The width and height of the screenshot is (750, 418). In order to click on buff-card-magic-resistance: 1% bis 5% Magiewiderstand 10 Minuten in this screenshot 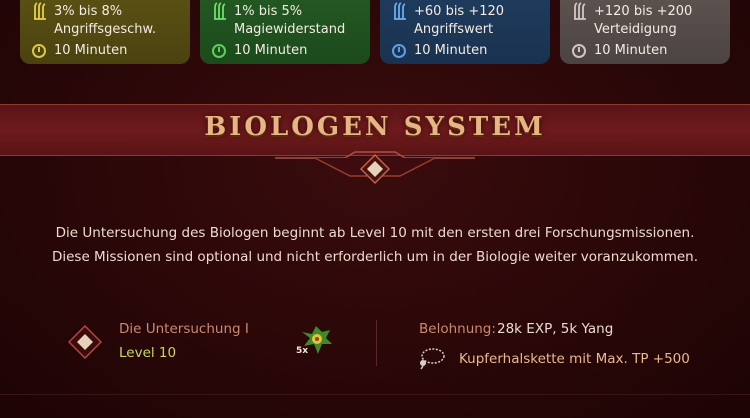, I will do `click(285, 32)`.